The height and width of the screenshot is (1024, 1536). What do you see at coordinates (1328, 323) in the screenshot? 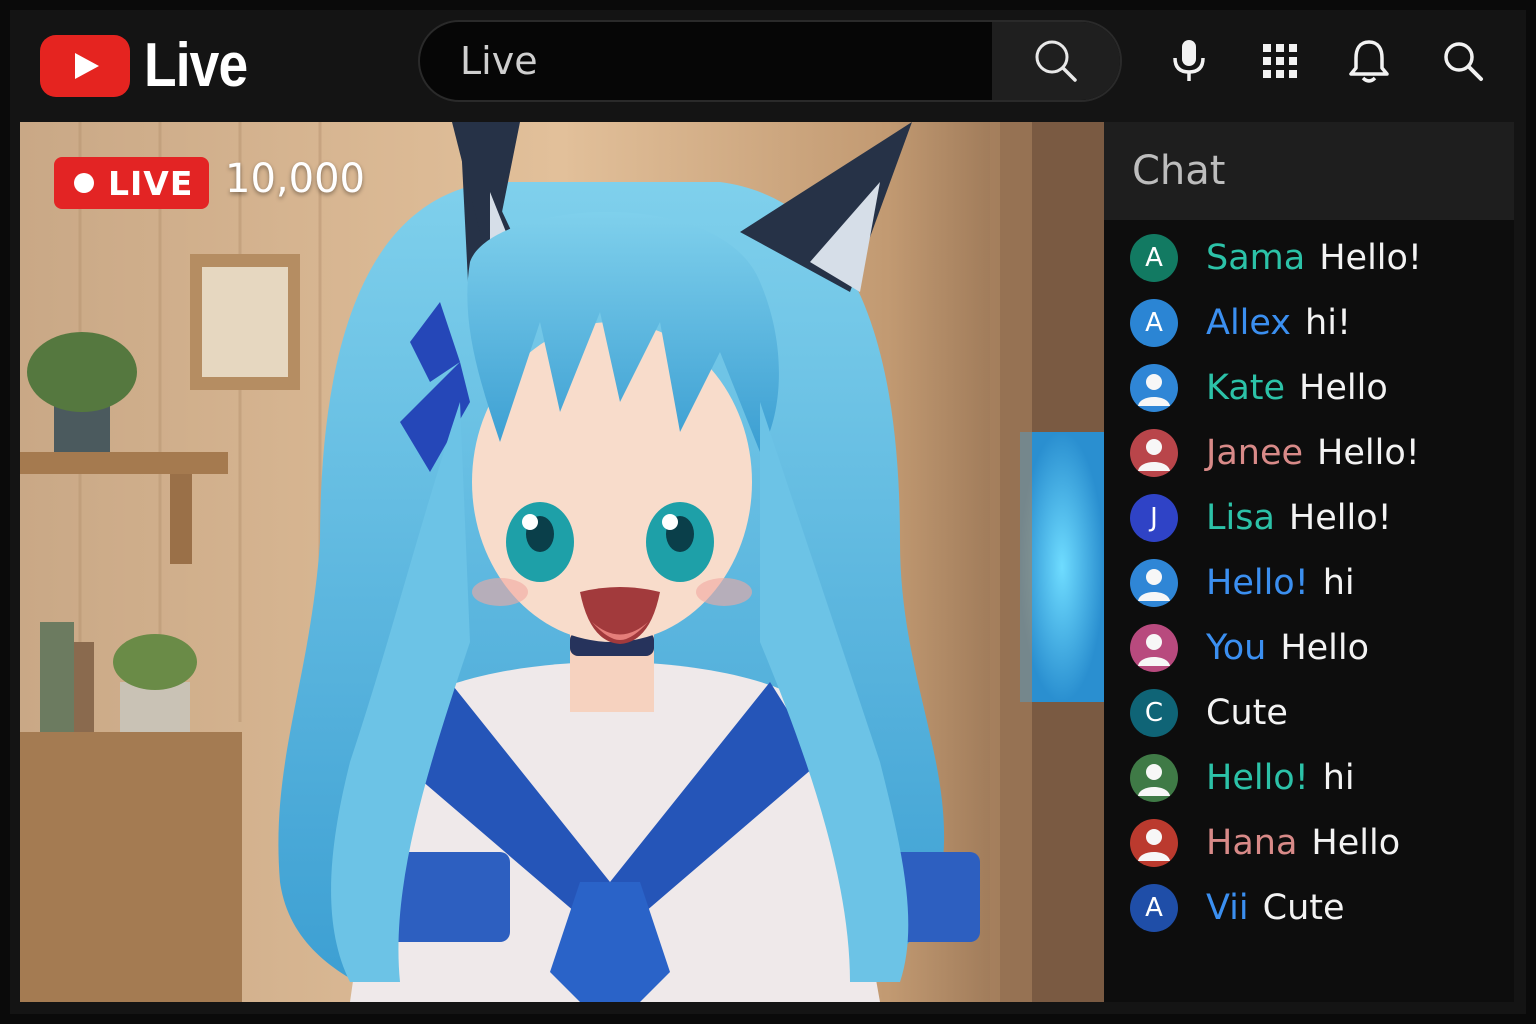
I see `chat-message-text: hi!` at bounding box center [1328, 323].